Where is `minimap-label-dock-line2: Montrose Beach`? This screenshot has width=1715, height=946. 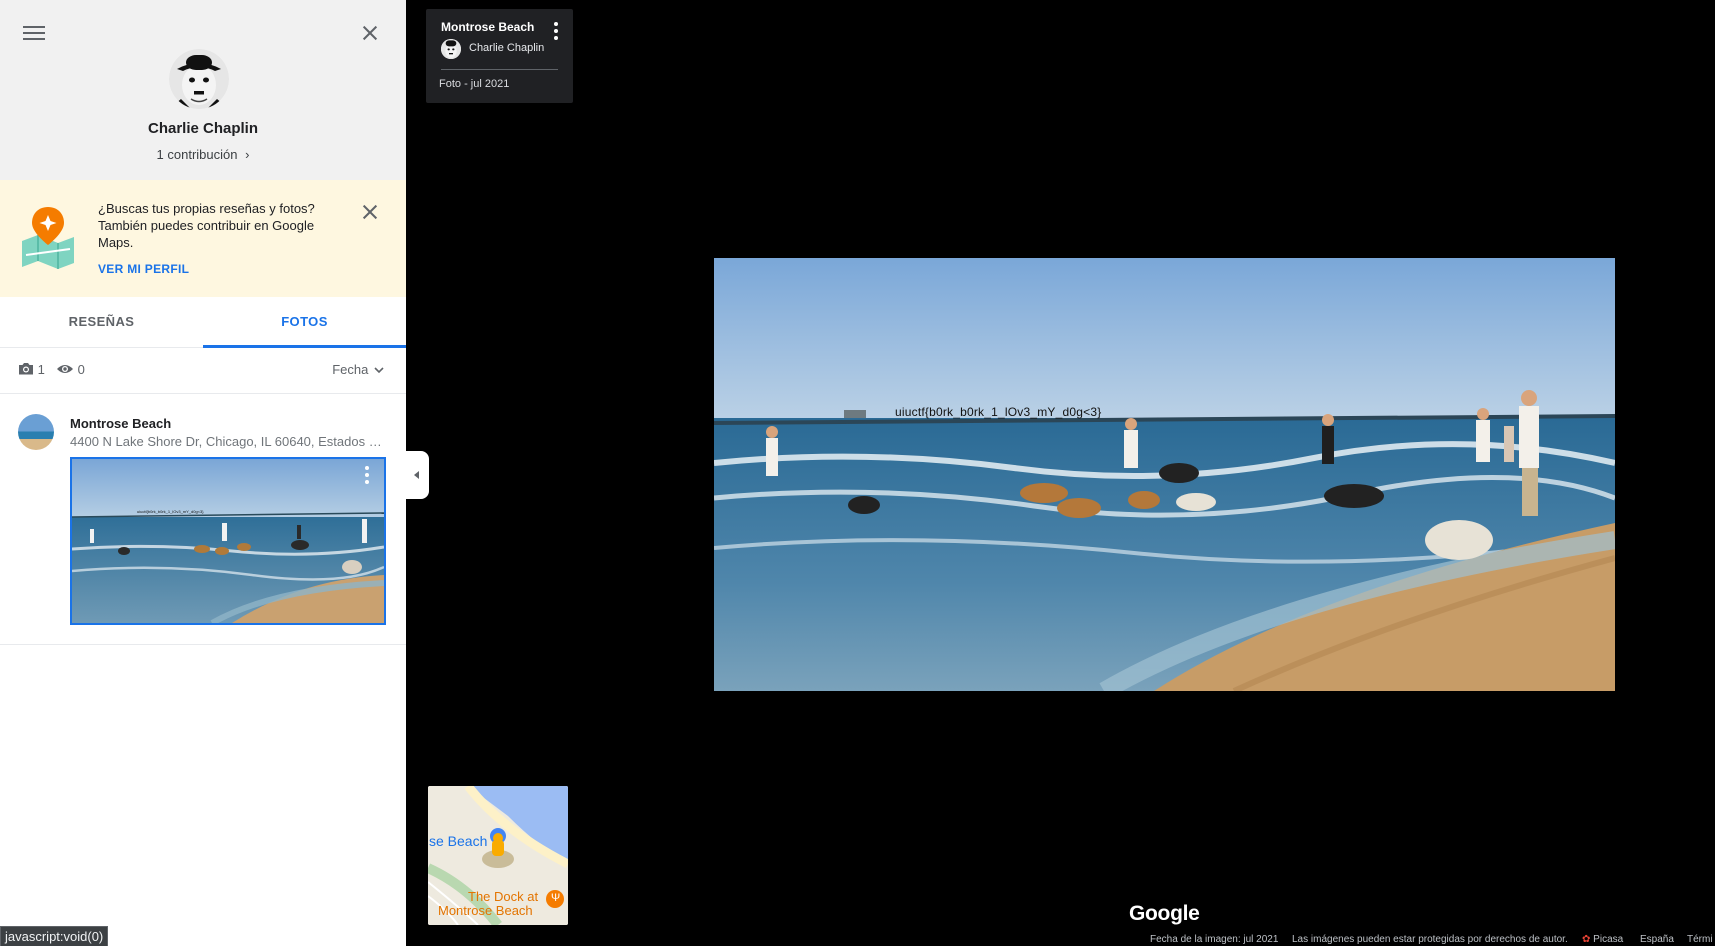 minimap-label-dock-line2: Montrose Beach is located at coordinates (485, 910).